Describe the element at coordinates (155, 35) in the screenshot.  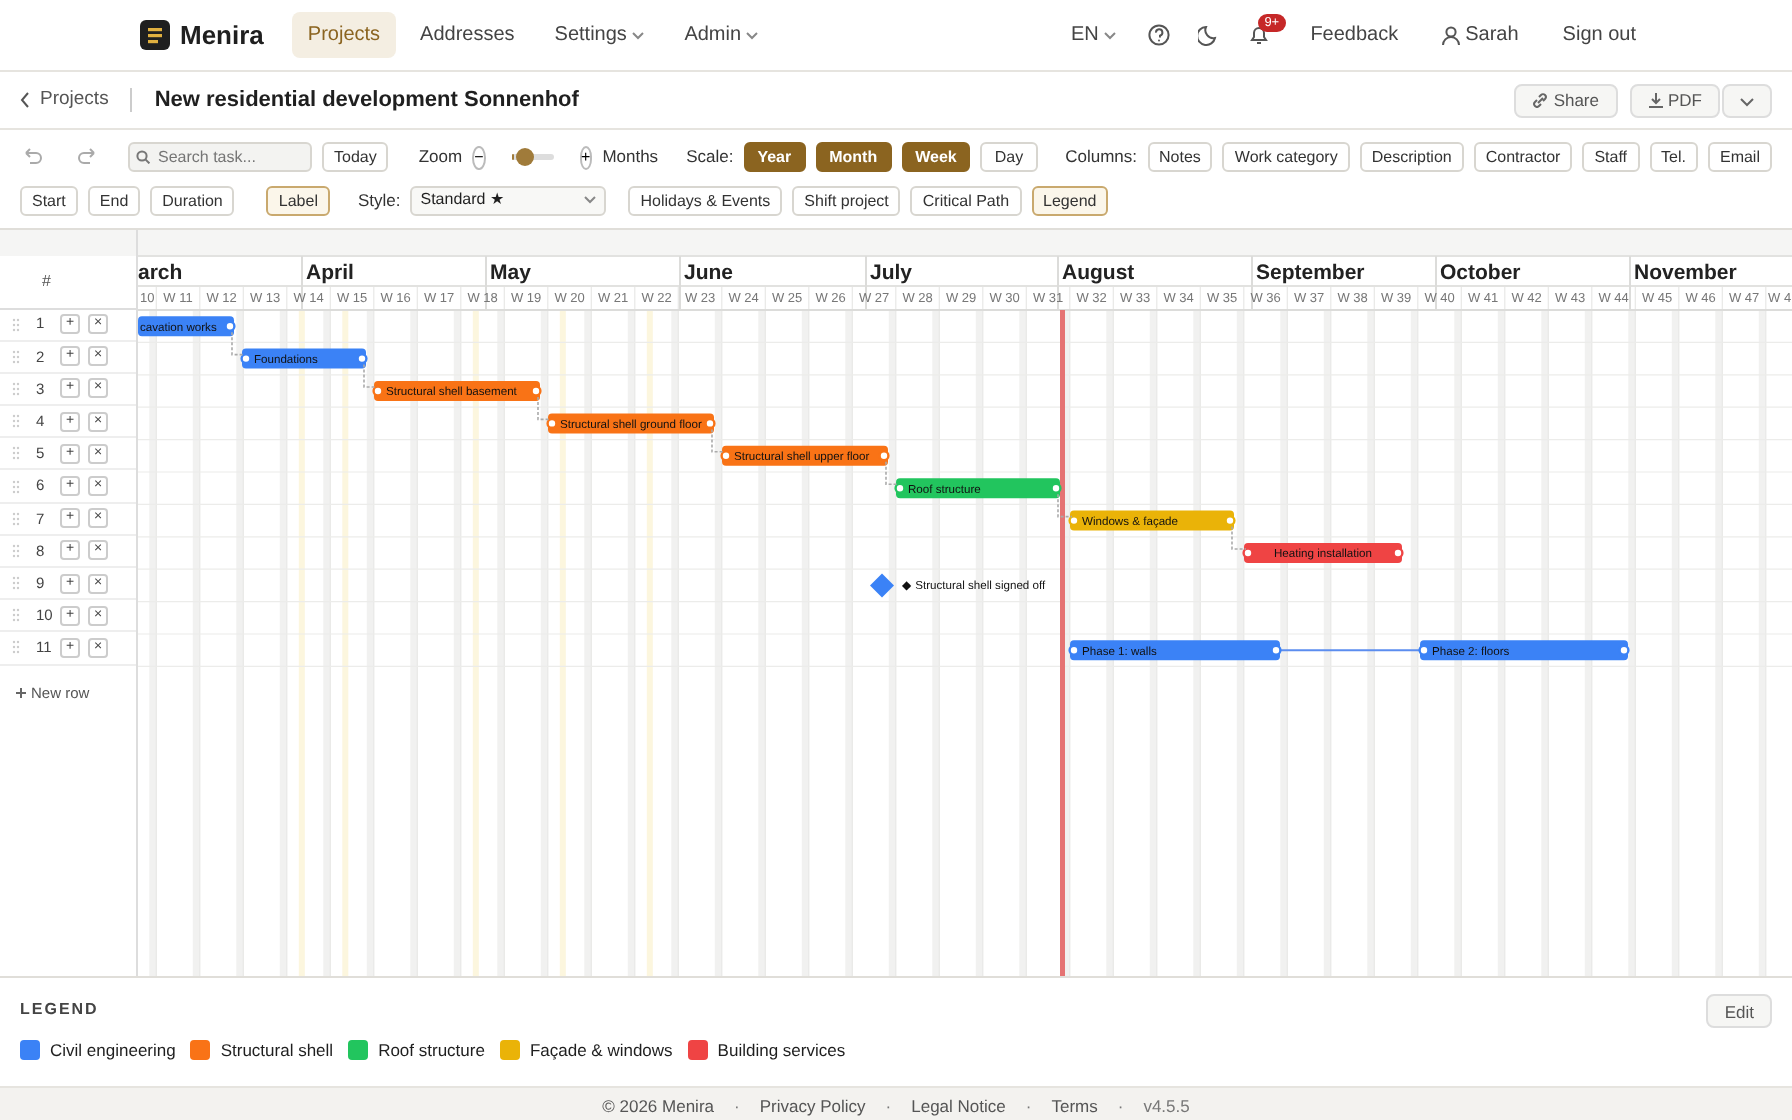
I see `logo-icon` at that location.